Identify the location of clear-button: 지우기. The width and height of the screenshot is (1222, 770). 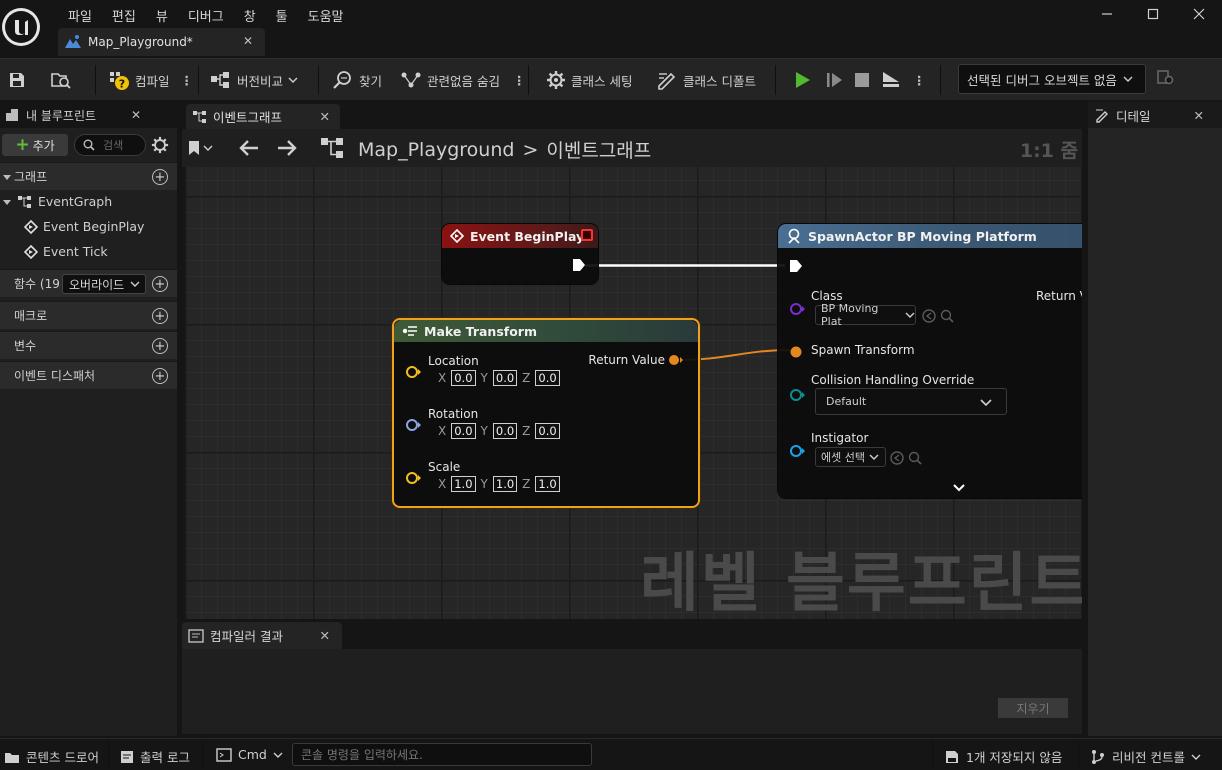
(1033, 708).